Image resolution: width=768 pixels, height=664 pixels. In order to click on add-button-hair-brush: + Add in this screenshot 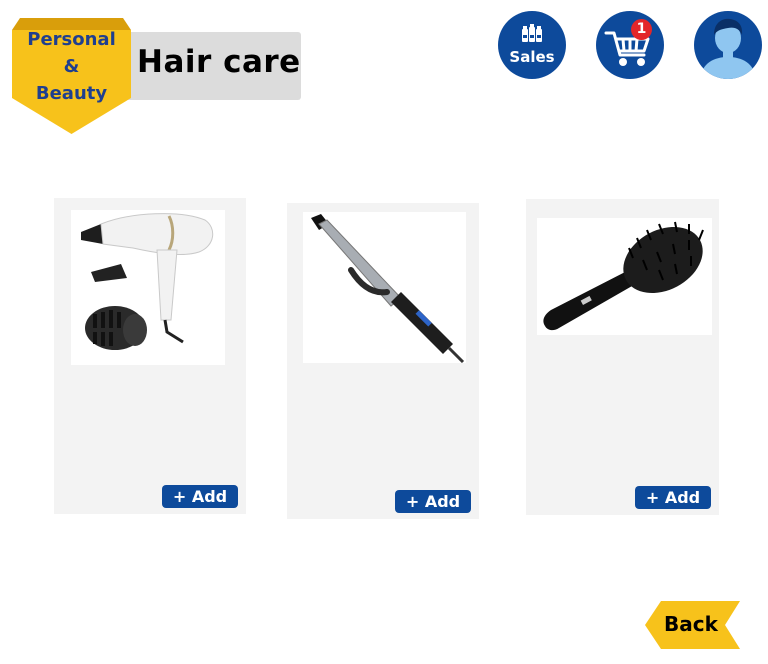, I will do `click(673, 497)`.